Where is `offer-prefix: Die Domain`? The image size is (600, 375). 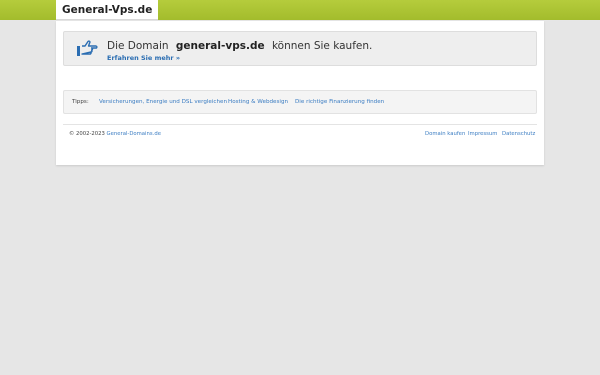 offer-prefix: Die Domain is located at coordinates (138, 46).